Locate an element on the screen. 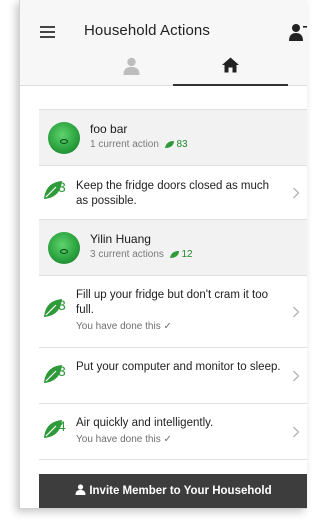  member-score: 83 is located at coordinates (182, 144).